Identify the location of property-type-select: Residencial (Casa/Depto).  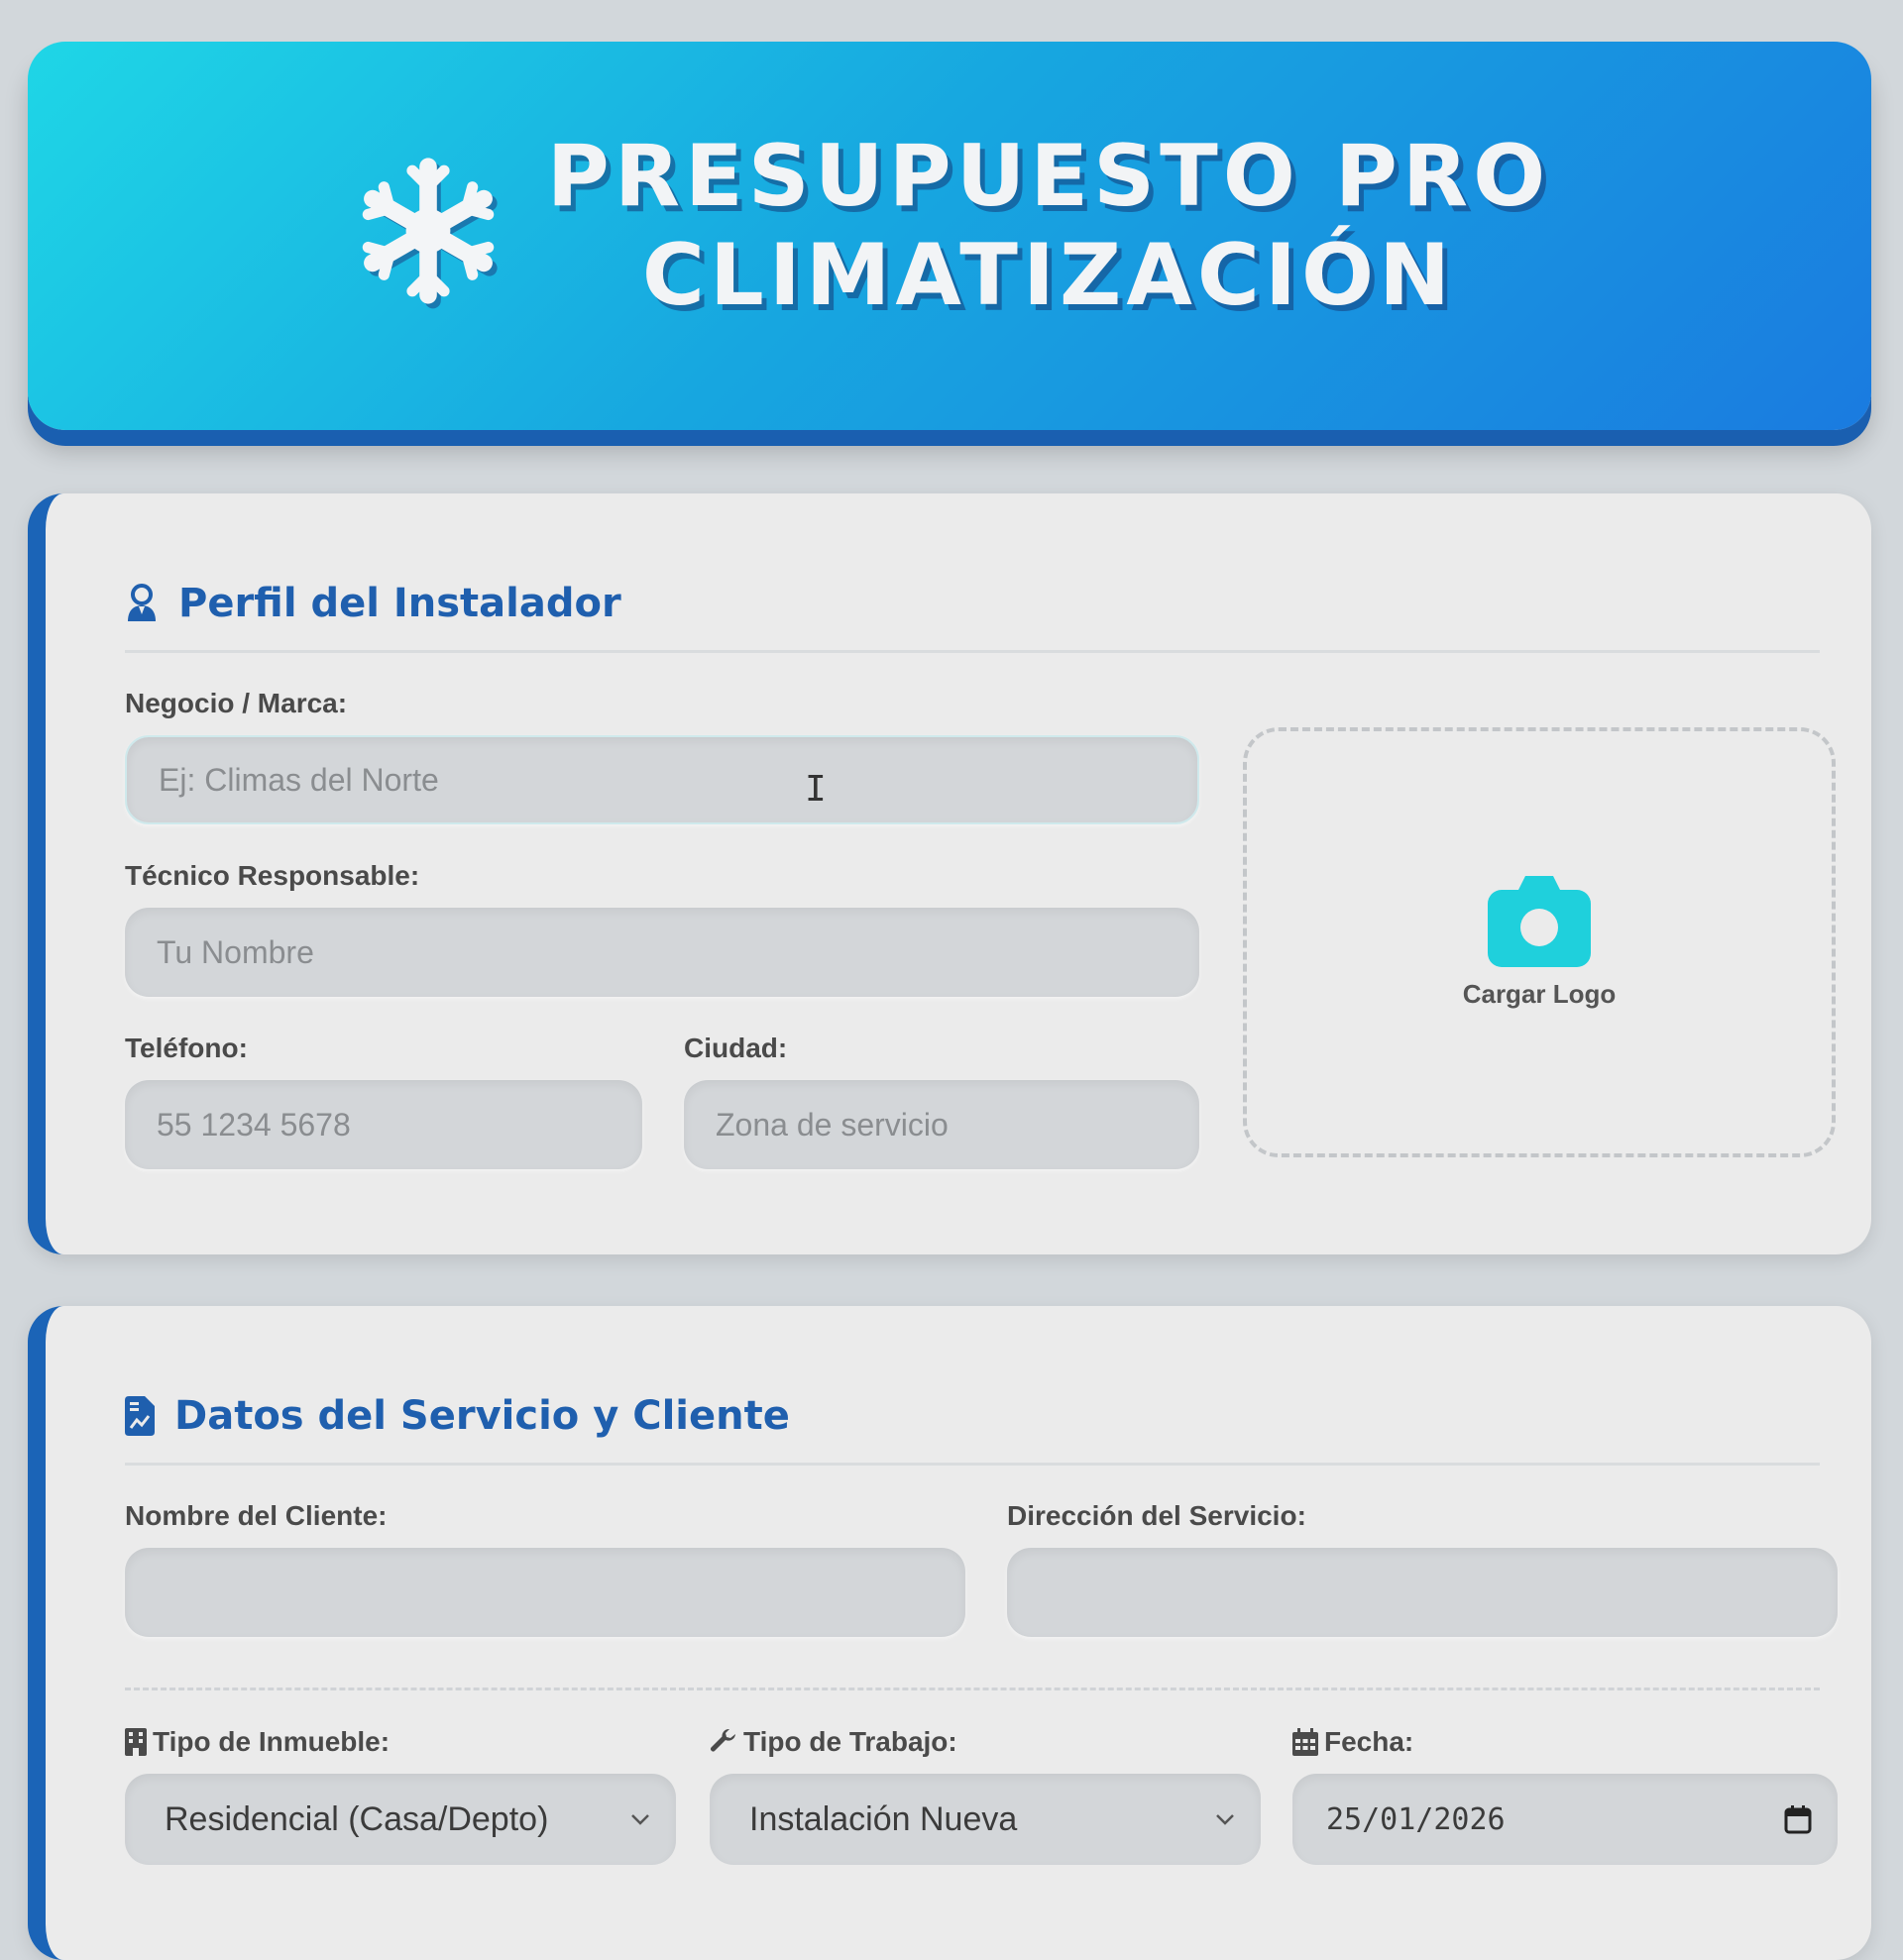
(400, 1819).